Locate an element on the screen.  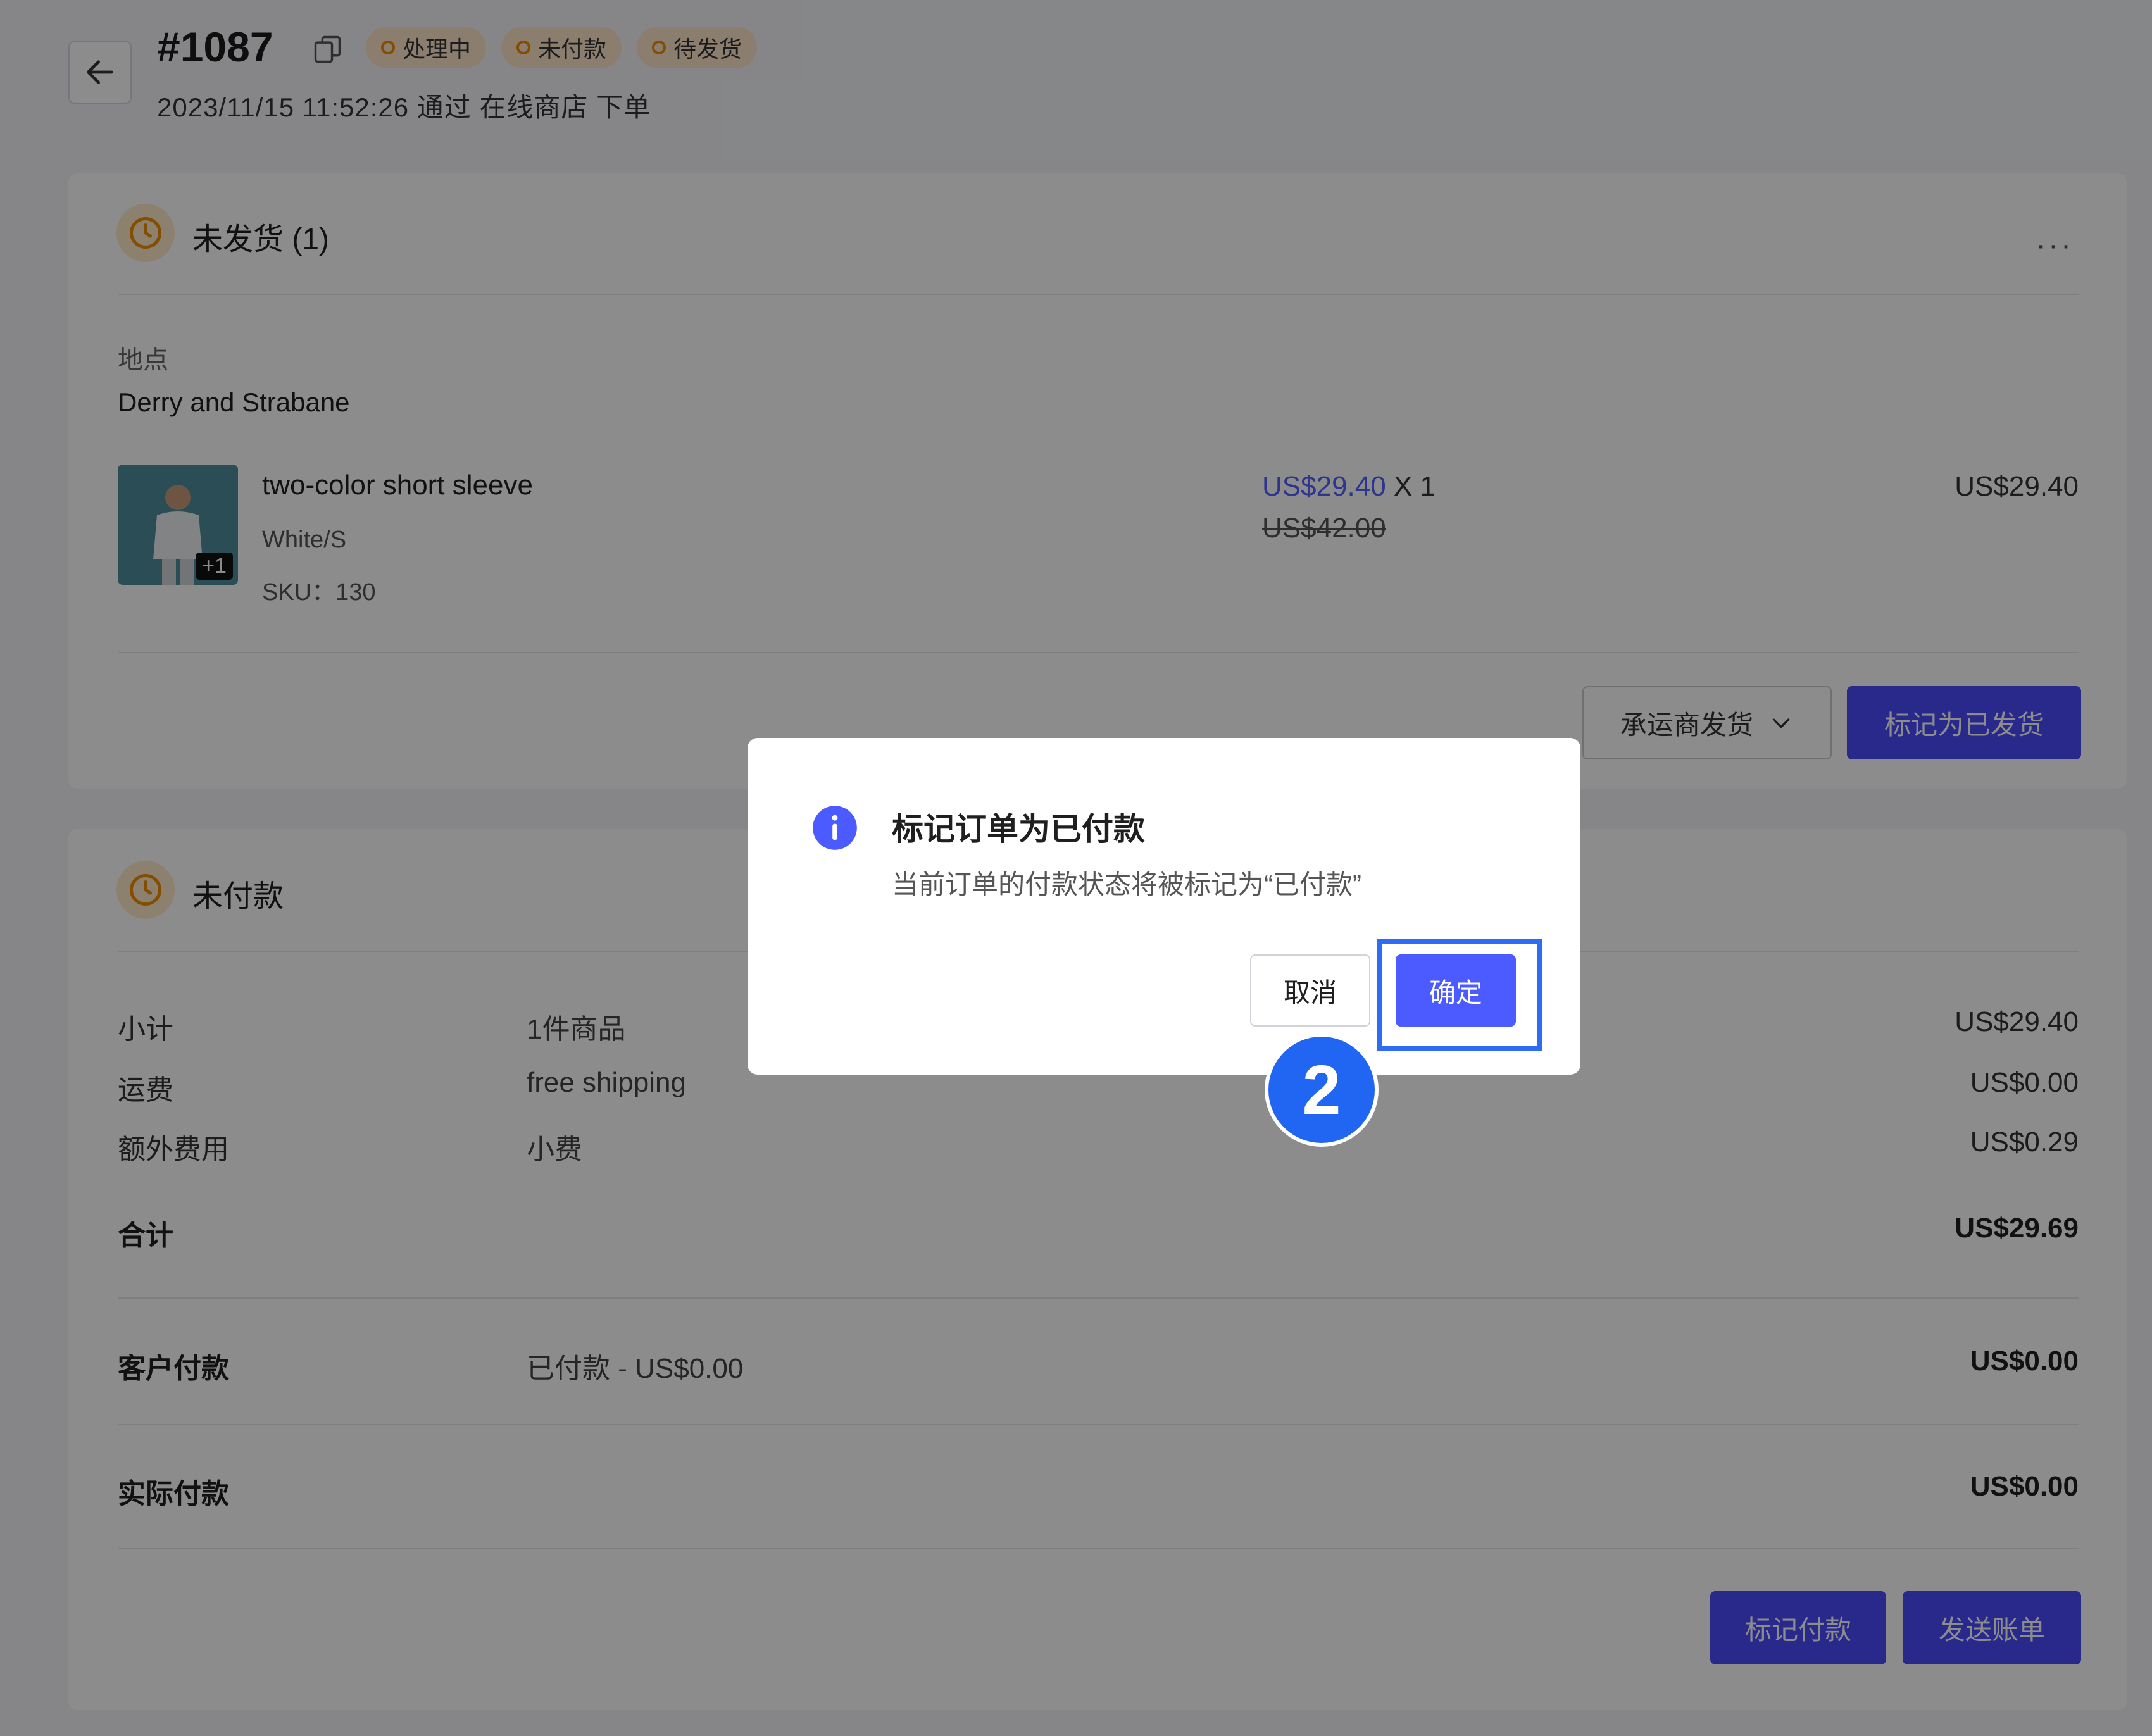
highlight-frame is located at coordinates (1460, 995).